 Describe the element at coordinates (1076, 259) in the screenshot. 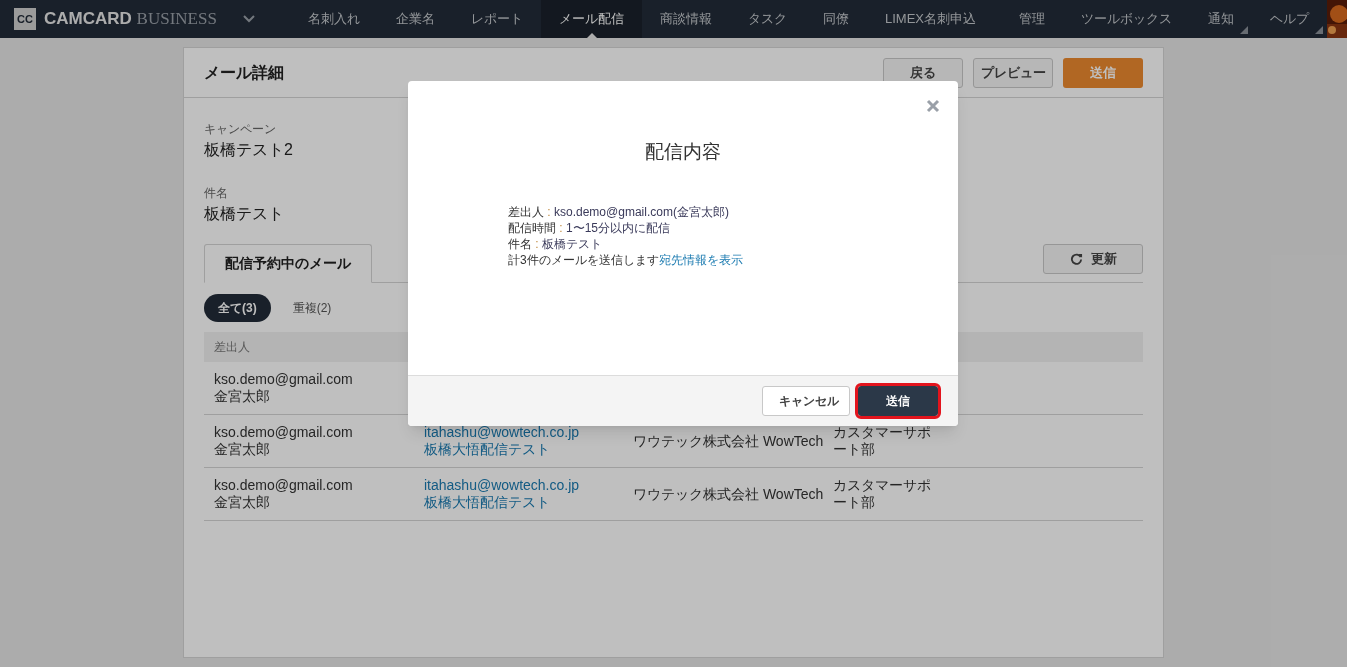

I see `refresh-icon` at that location.